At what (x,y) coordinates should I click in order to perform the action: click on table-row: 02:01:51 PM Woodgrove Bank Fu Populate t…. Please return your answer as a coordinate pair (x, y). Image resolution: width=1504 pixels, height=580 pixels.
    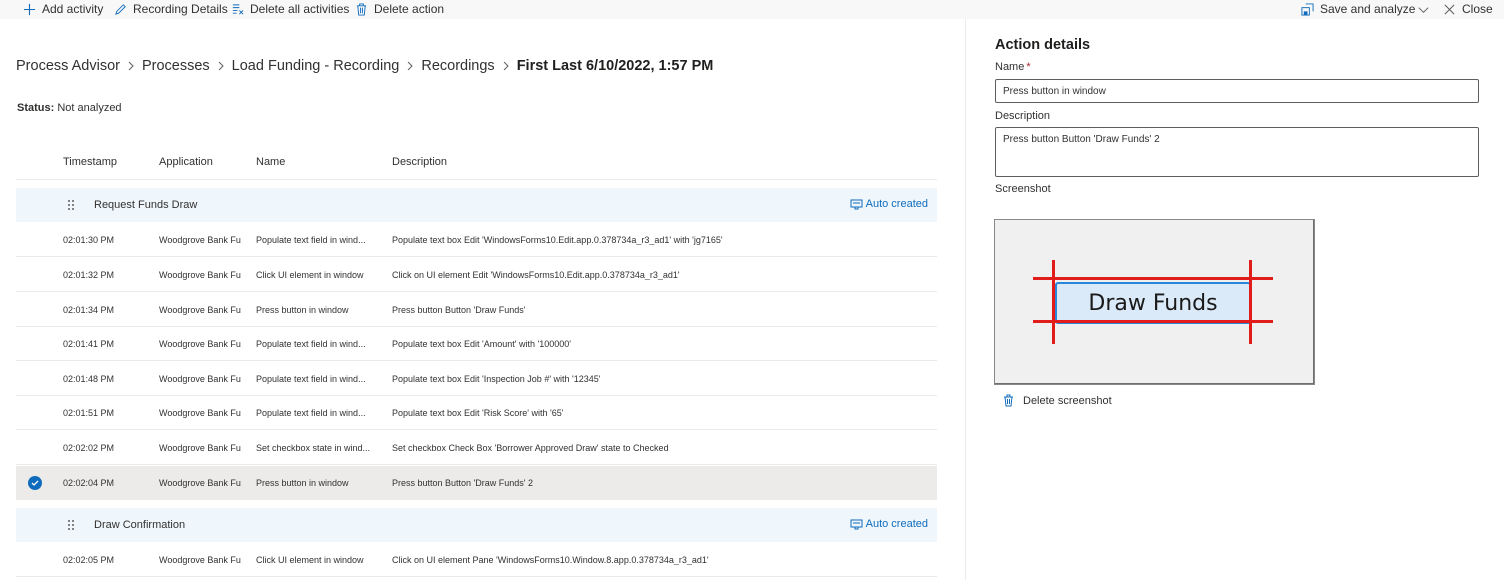
    Looking at the image, I should click on (476, 413).